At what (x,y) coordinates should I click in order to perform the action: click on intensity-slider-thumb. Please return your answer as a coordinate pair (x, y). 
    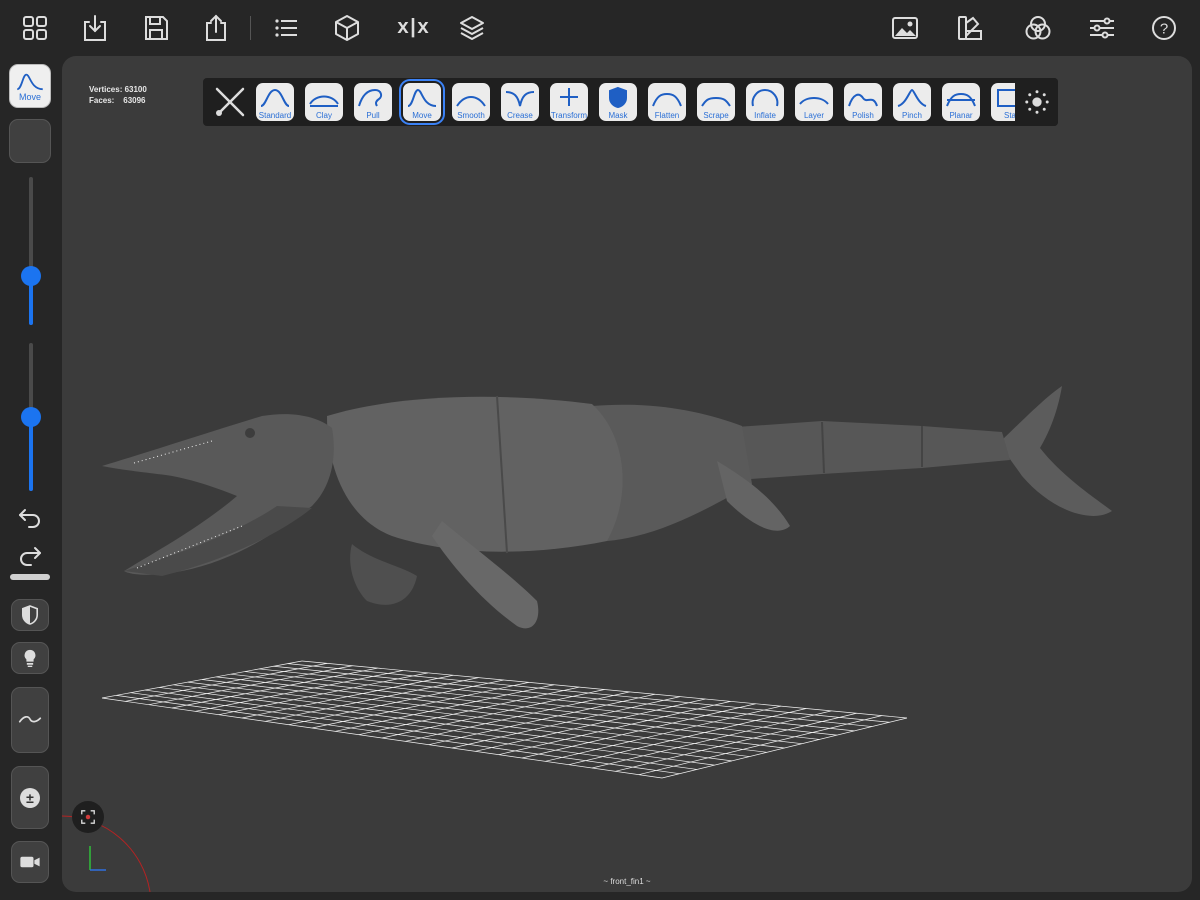
    Looking at the image, I should click on (31, 417).